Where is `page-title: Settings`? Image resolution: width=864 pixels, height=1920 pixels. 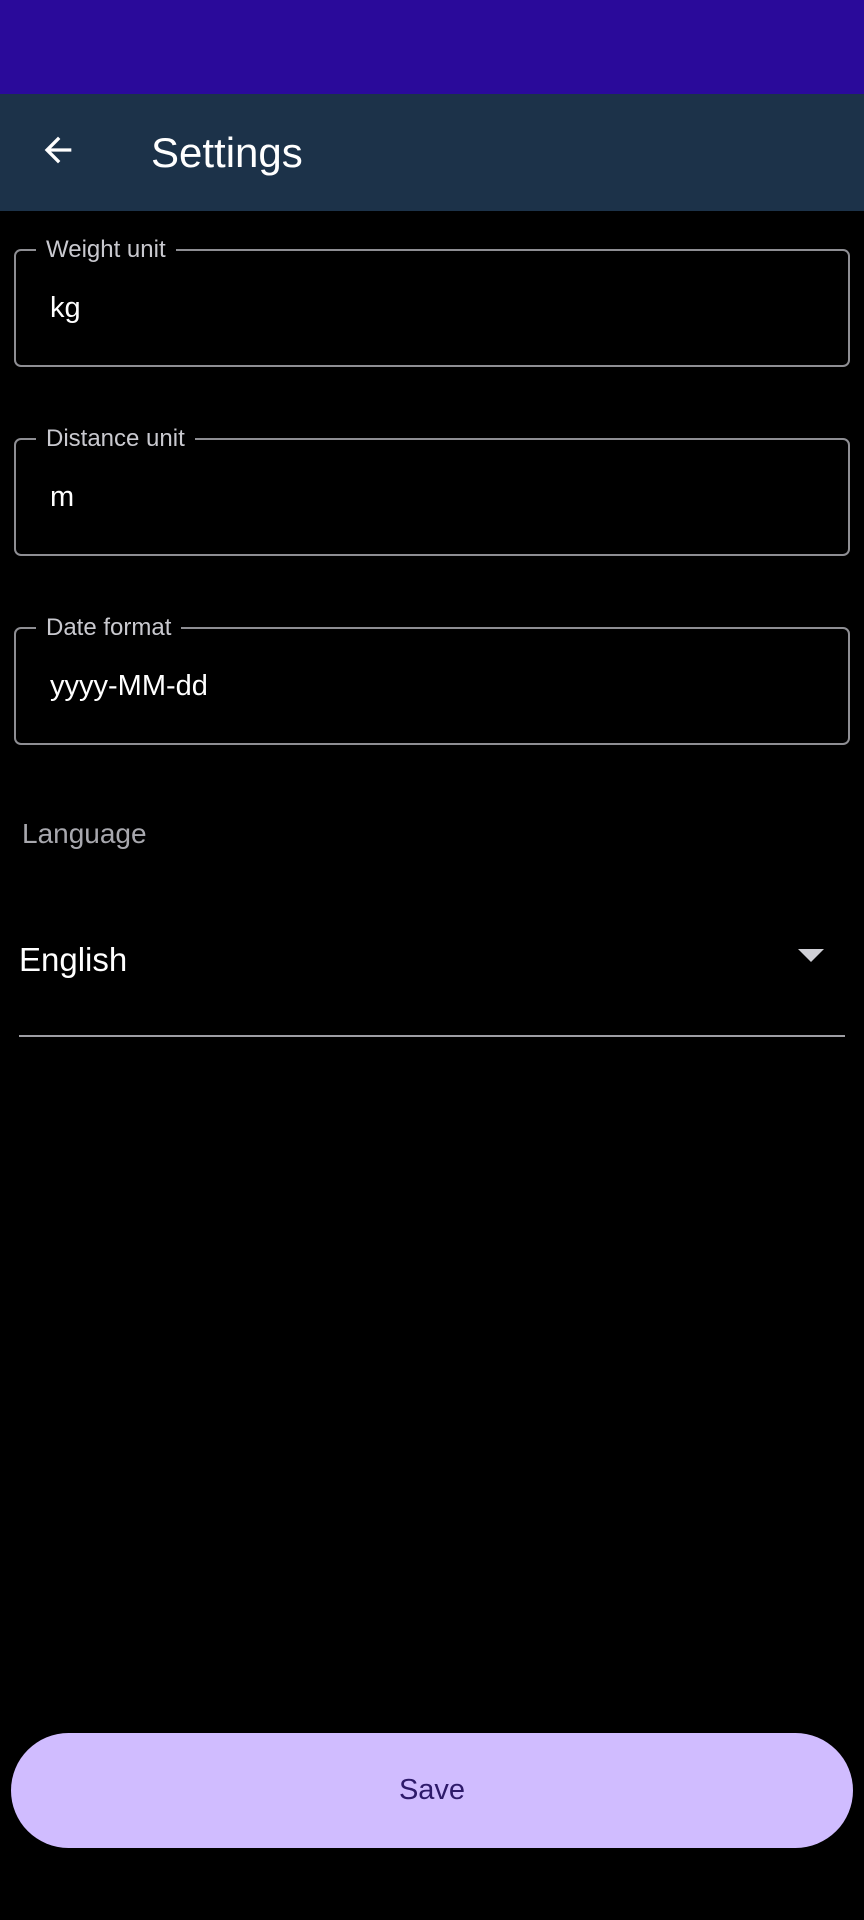 page-title: Settings is located at coordinates (227, 152).